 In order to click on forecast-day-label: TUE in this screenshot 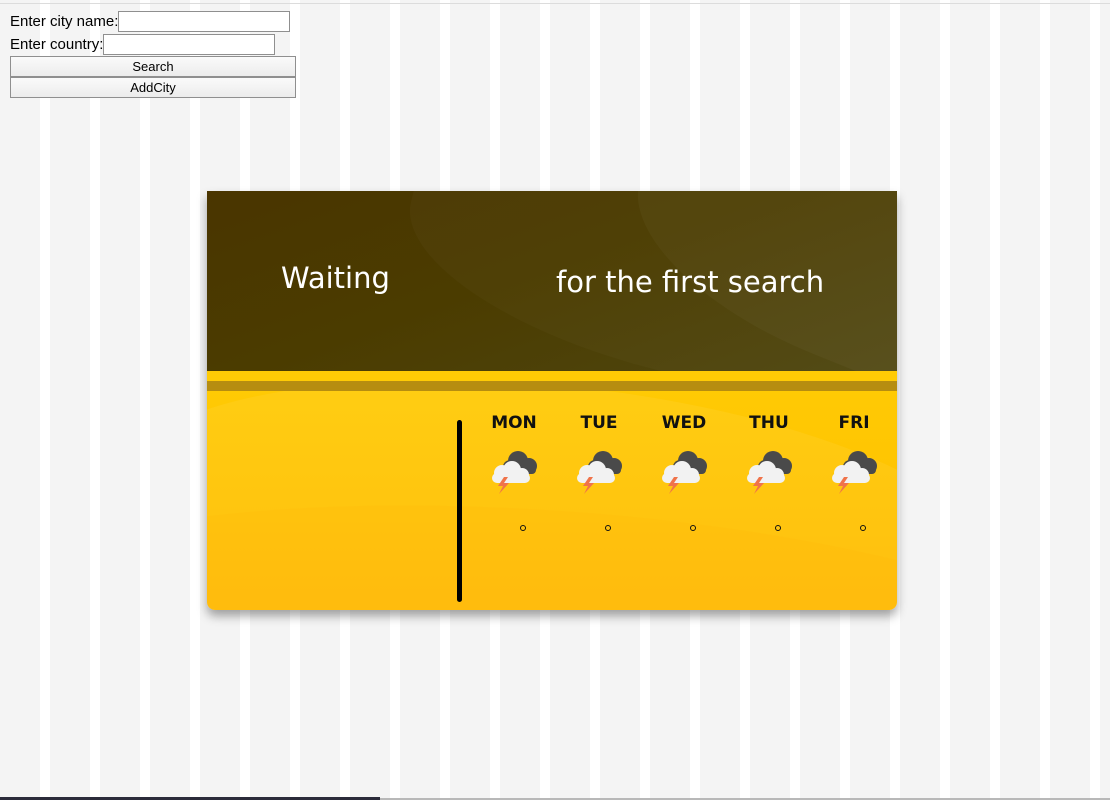, I will do `click(599, 423)`.